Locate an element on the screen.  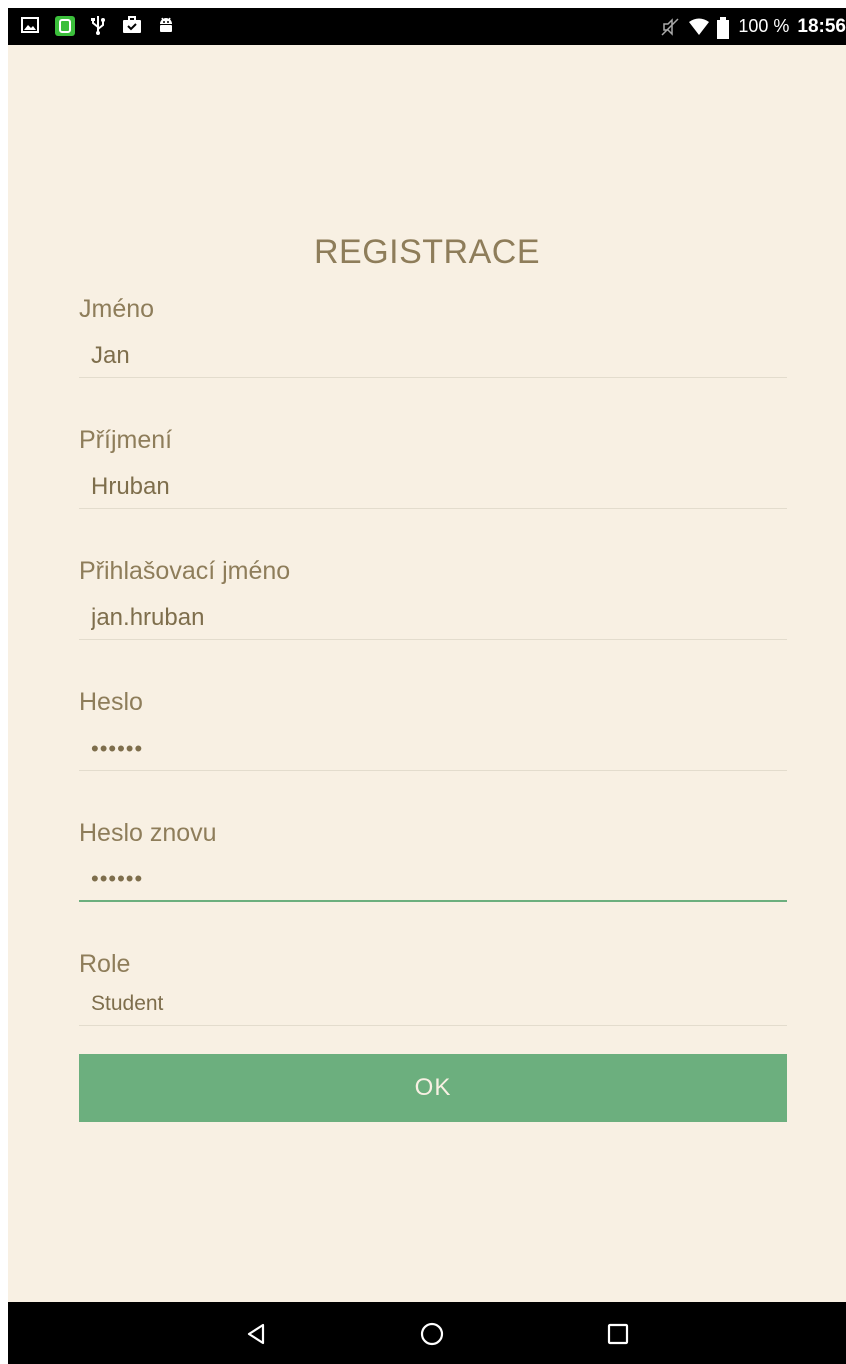
last-name-input is located at coordinates (433, 487).